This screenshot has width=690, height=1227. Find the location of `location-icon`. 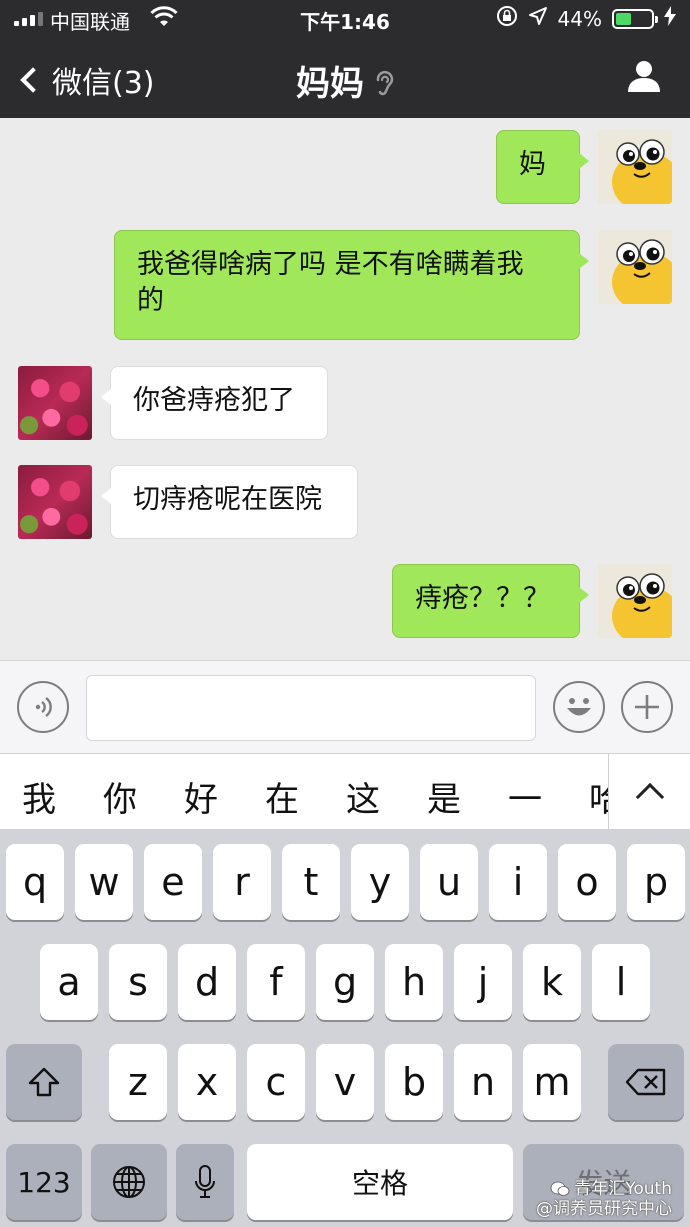

location-icon is located at coordinates (538, 18).